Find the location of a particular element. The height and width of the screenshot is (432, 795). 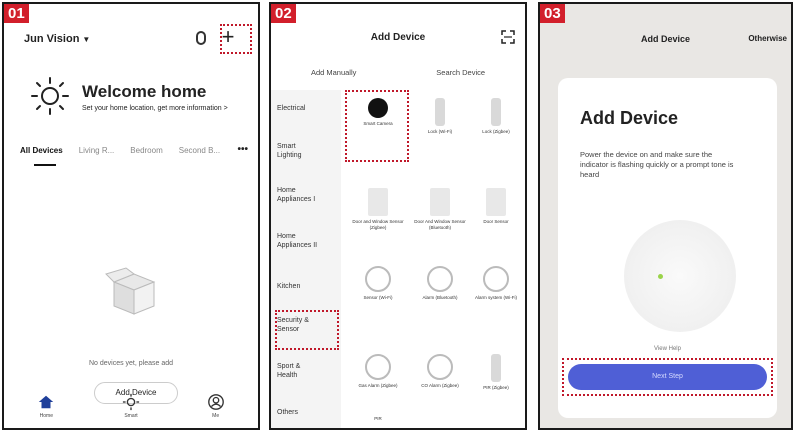

device-label: PIR is located at coordinates (378, 418).